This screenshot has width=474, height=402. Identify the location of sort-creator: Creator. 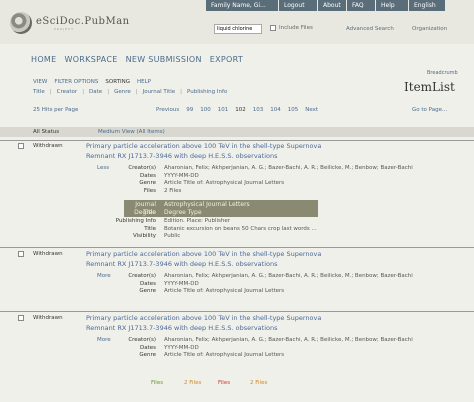
(67, 92).